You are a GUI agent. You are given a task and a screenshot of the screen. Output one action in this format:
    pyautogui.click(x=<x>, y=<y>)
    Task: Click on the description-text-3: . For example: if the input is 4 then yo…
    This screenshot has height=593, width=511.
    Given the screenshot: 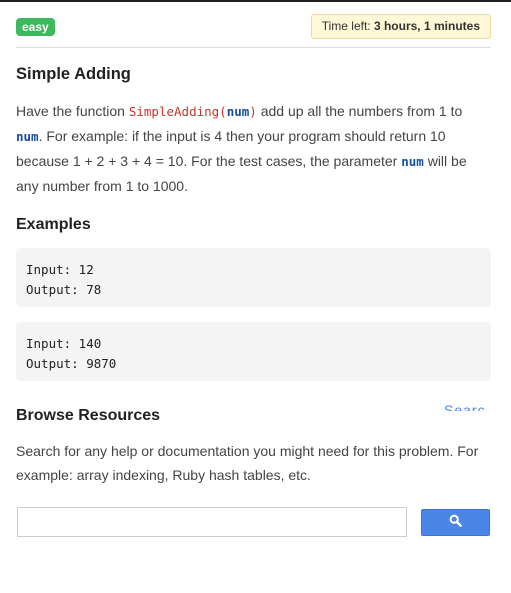 What is the action you would take?
    pyautogui.click(x=231, y=148)
    